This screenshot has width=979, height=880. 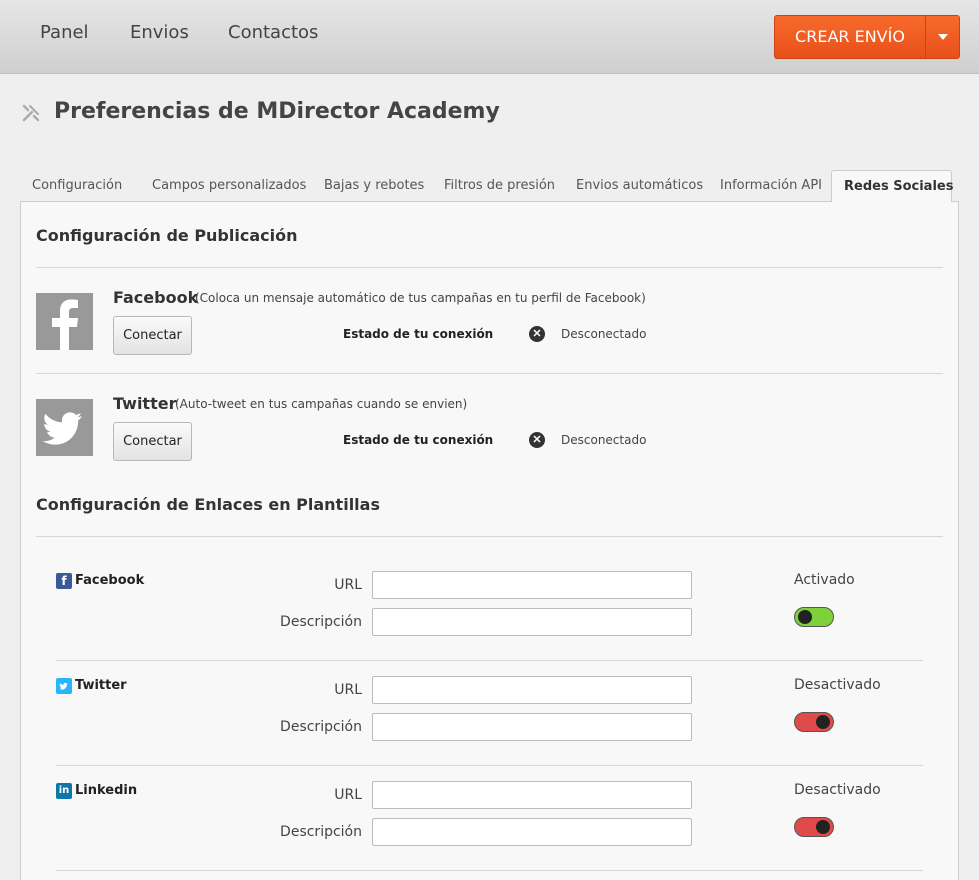 I want to click on facebook-toggle, so click(x=814, y=617).